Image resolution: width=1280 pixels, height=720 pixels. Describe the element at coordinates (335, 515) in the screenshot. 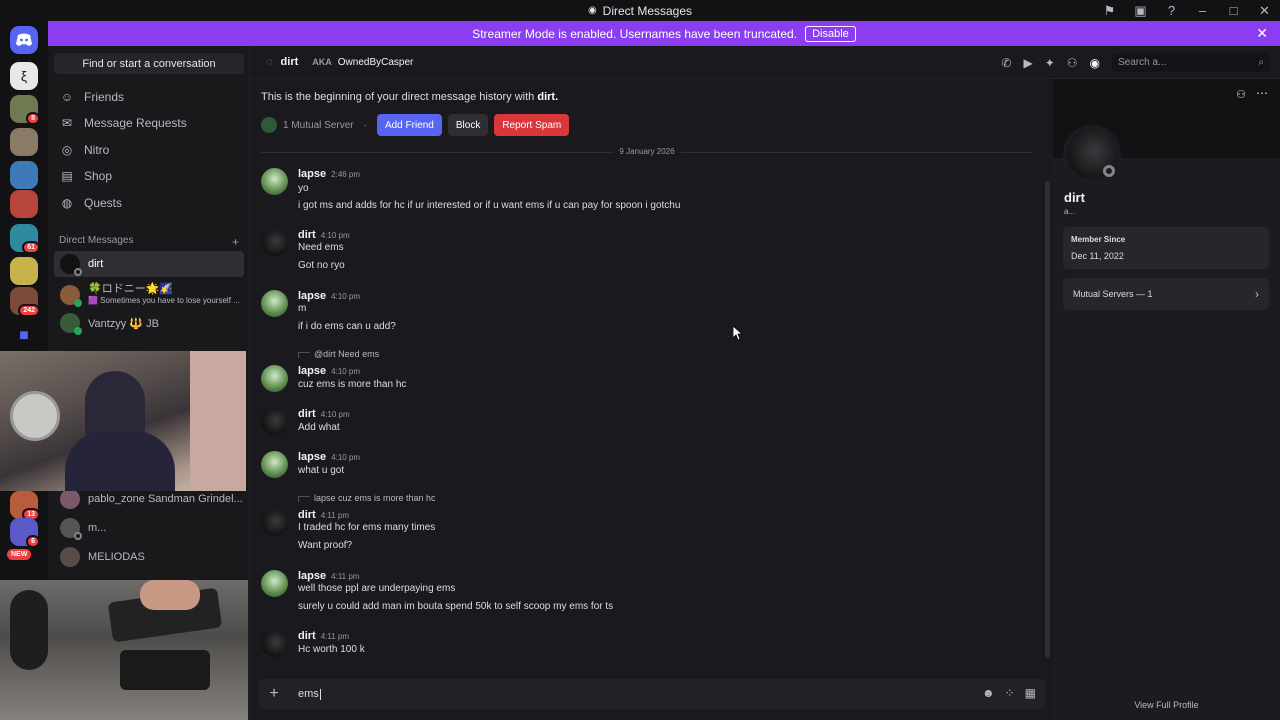

I see `message-timestamp: 4:11 pm` at that location.